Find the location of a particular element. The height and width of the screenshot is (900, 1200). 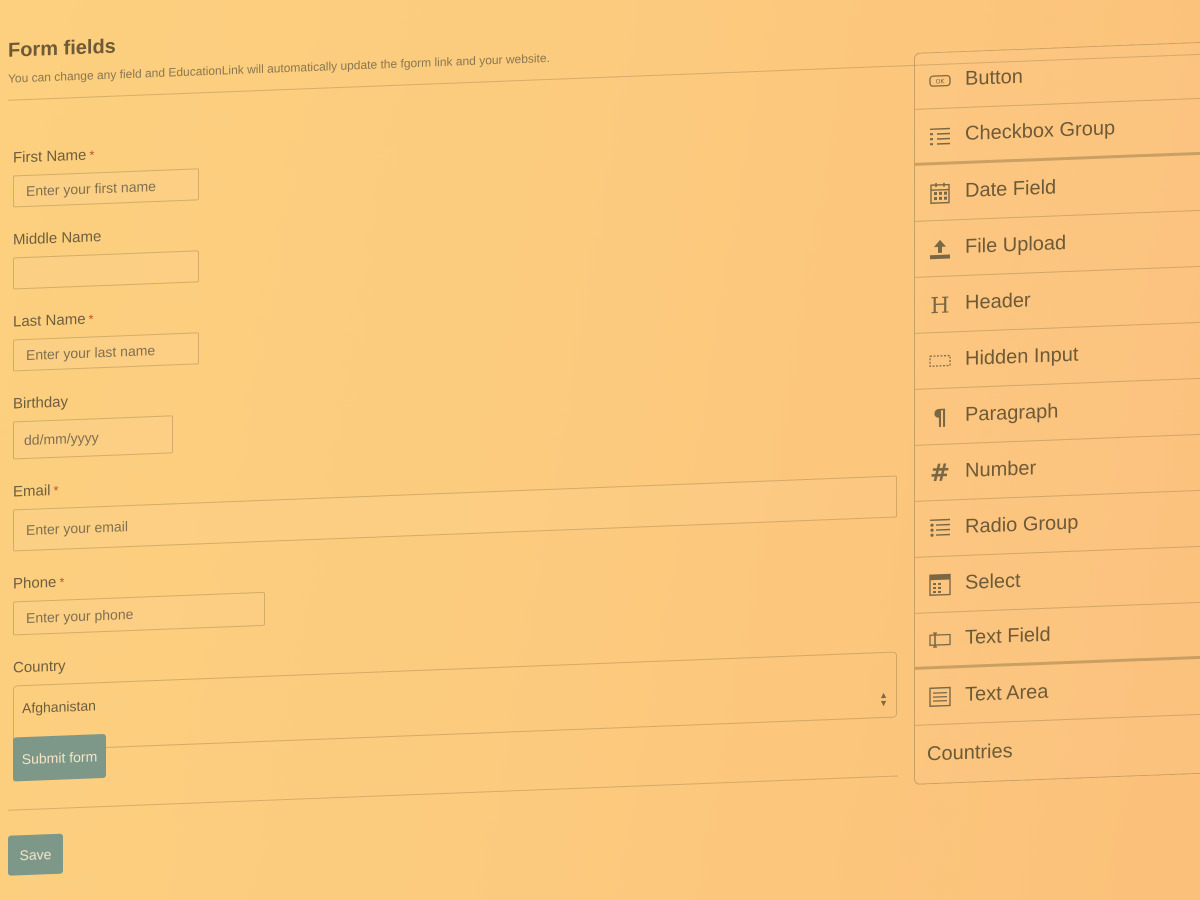

country-label-text: Country is located at coordinates (39, 667).